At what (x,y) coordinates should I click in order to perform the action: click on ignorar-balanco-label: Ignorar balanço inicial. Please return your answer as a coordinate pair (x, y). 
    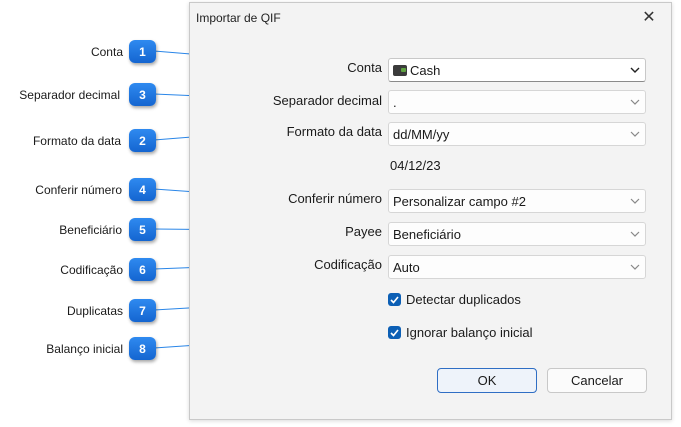
    Looking at the image, I should click on (469, 332).